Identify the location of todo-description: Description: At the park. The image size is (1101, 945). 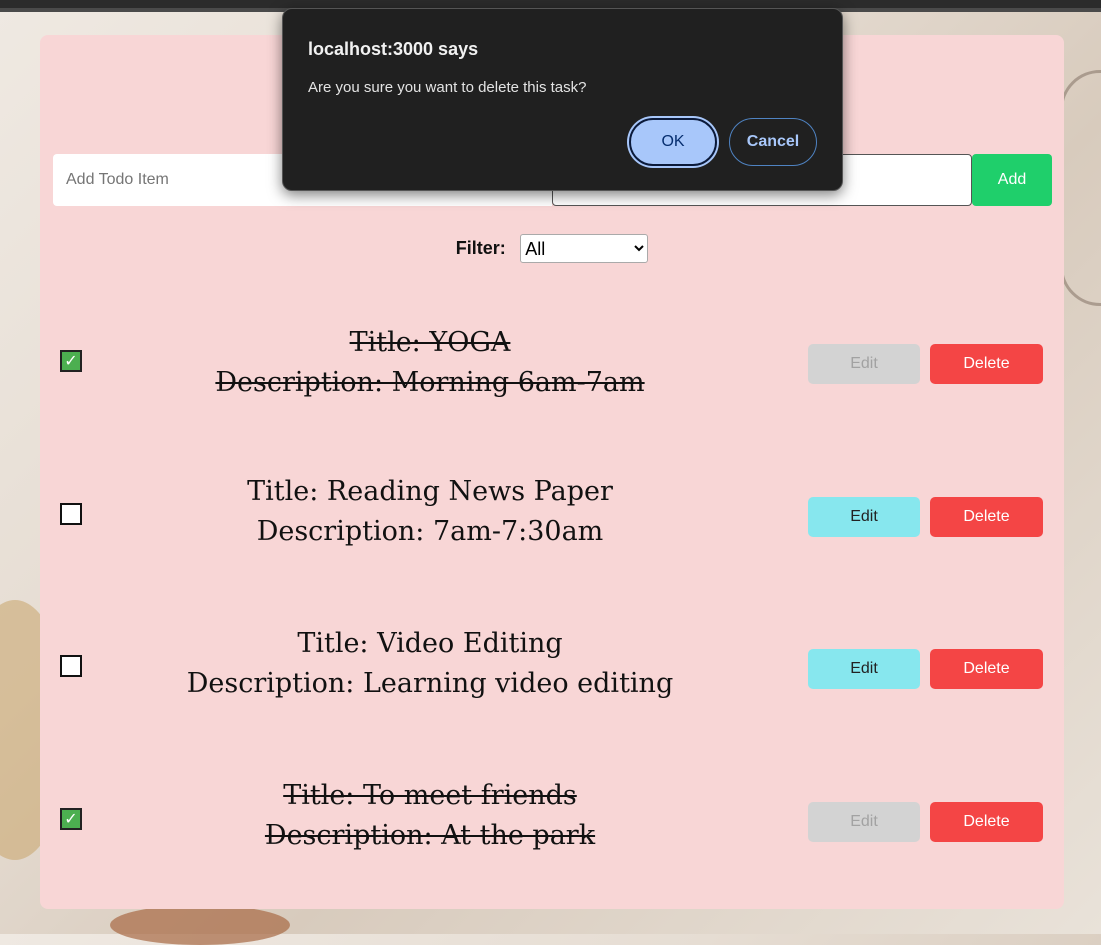
(430, 835).